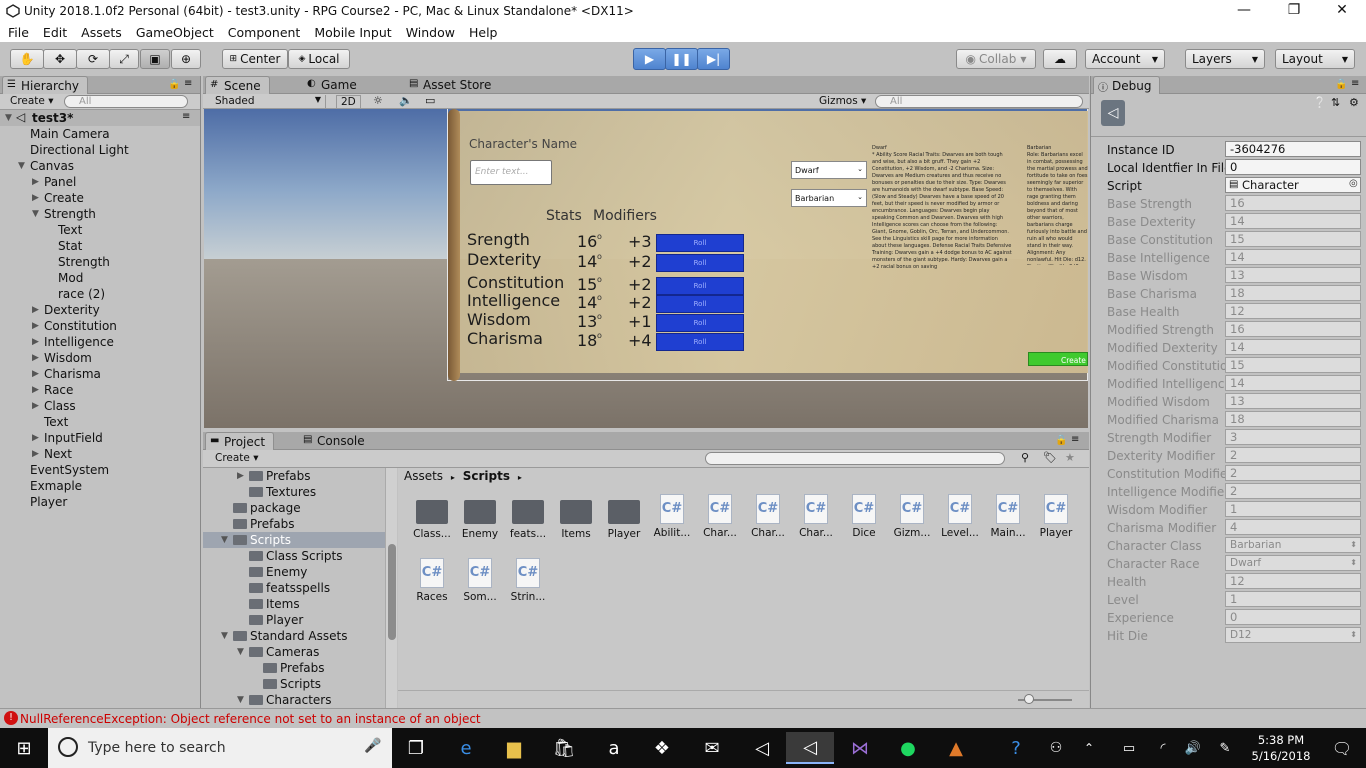 The image size is (1366, 768). What do you see at coordinates (514, 748) in the screenshot?
I see `file-explorer-icon: ▆` at bounding box center [514, 748].